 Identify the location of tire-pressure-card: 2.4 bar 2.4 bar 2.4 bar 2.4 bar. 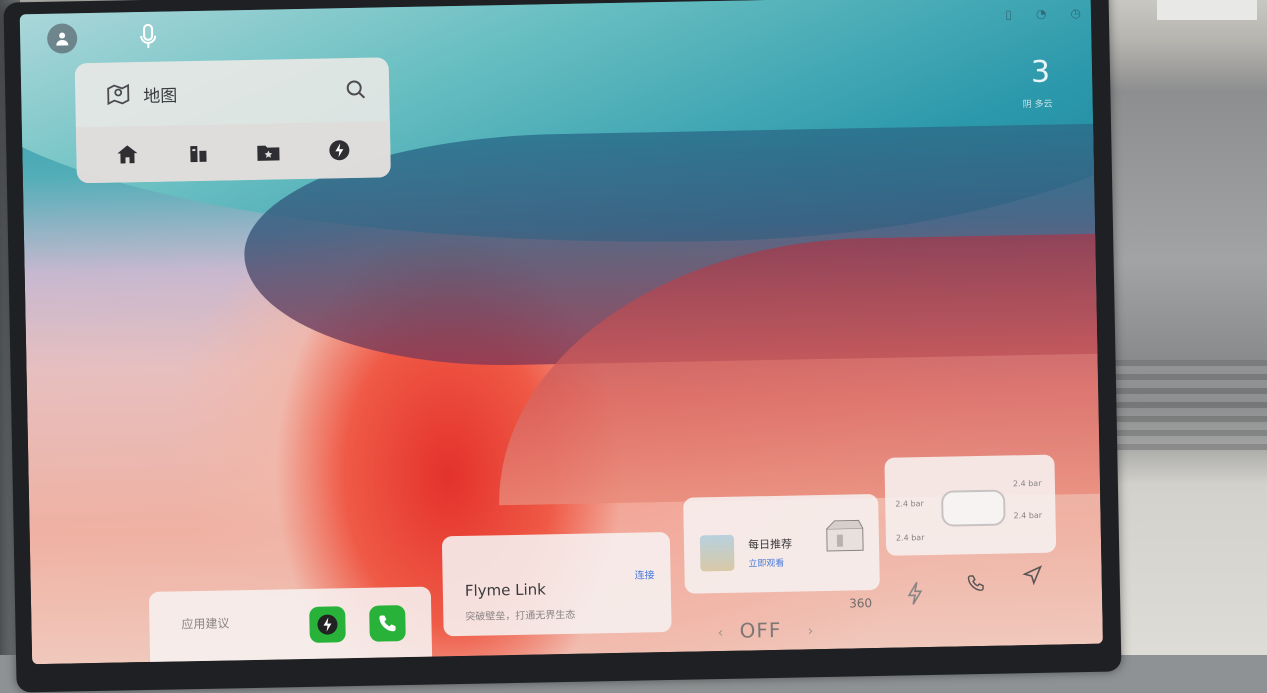
(970, 505).